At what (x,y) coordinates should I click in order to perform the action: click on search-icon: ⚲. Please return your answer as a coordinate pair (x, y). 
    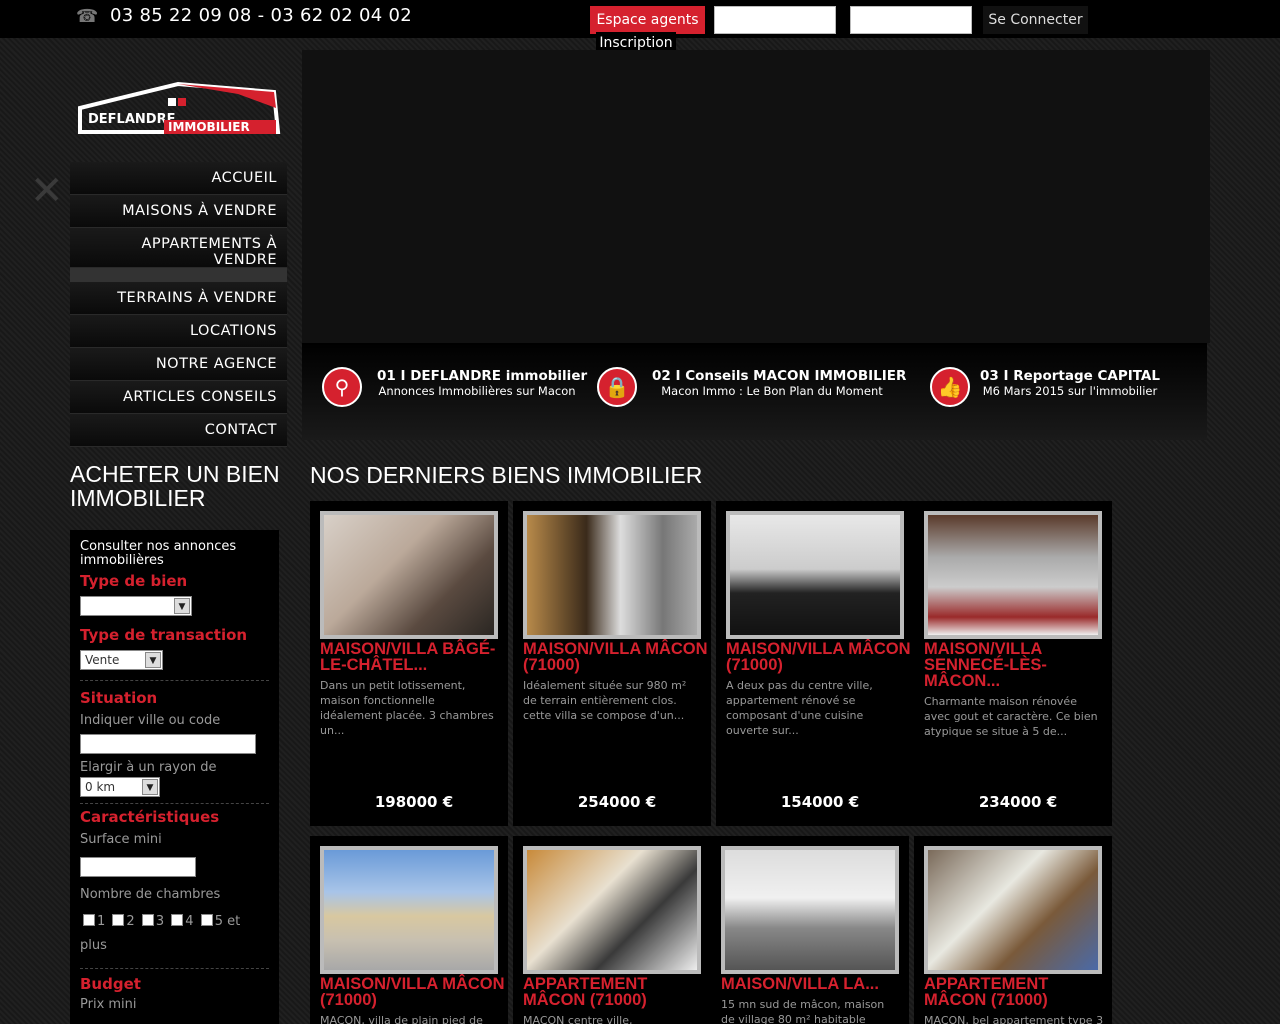
    Looking at the image, I should click on (342, 387).